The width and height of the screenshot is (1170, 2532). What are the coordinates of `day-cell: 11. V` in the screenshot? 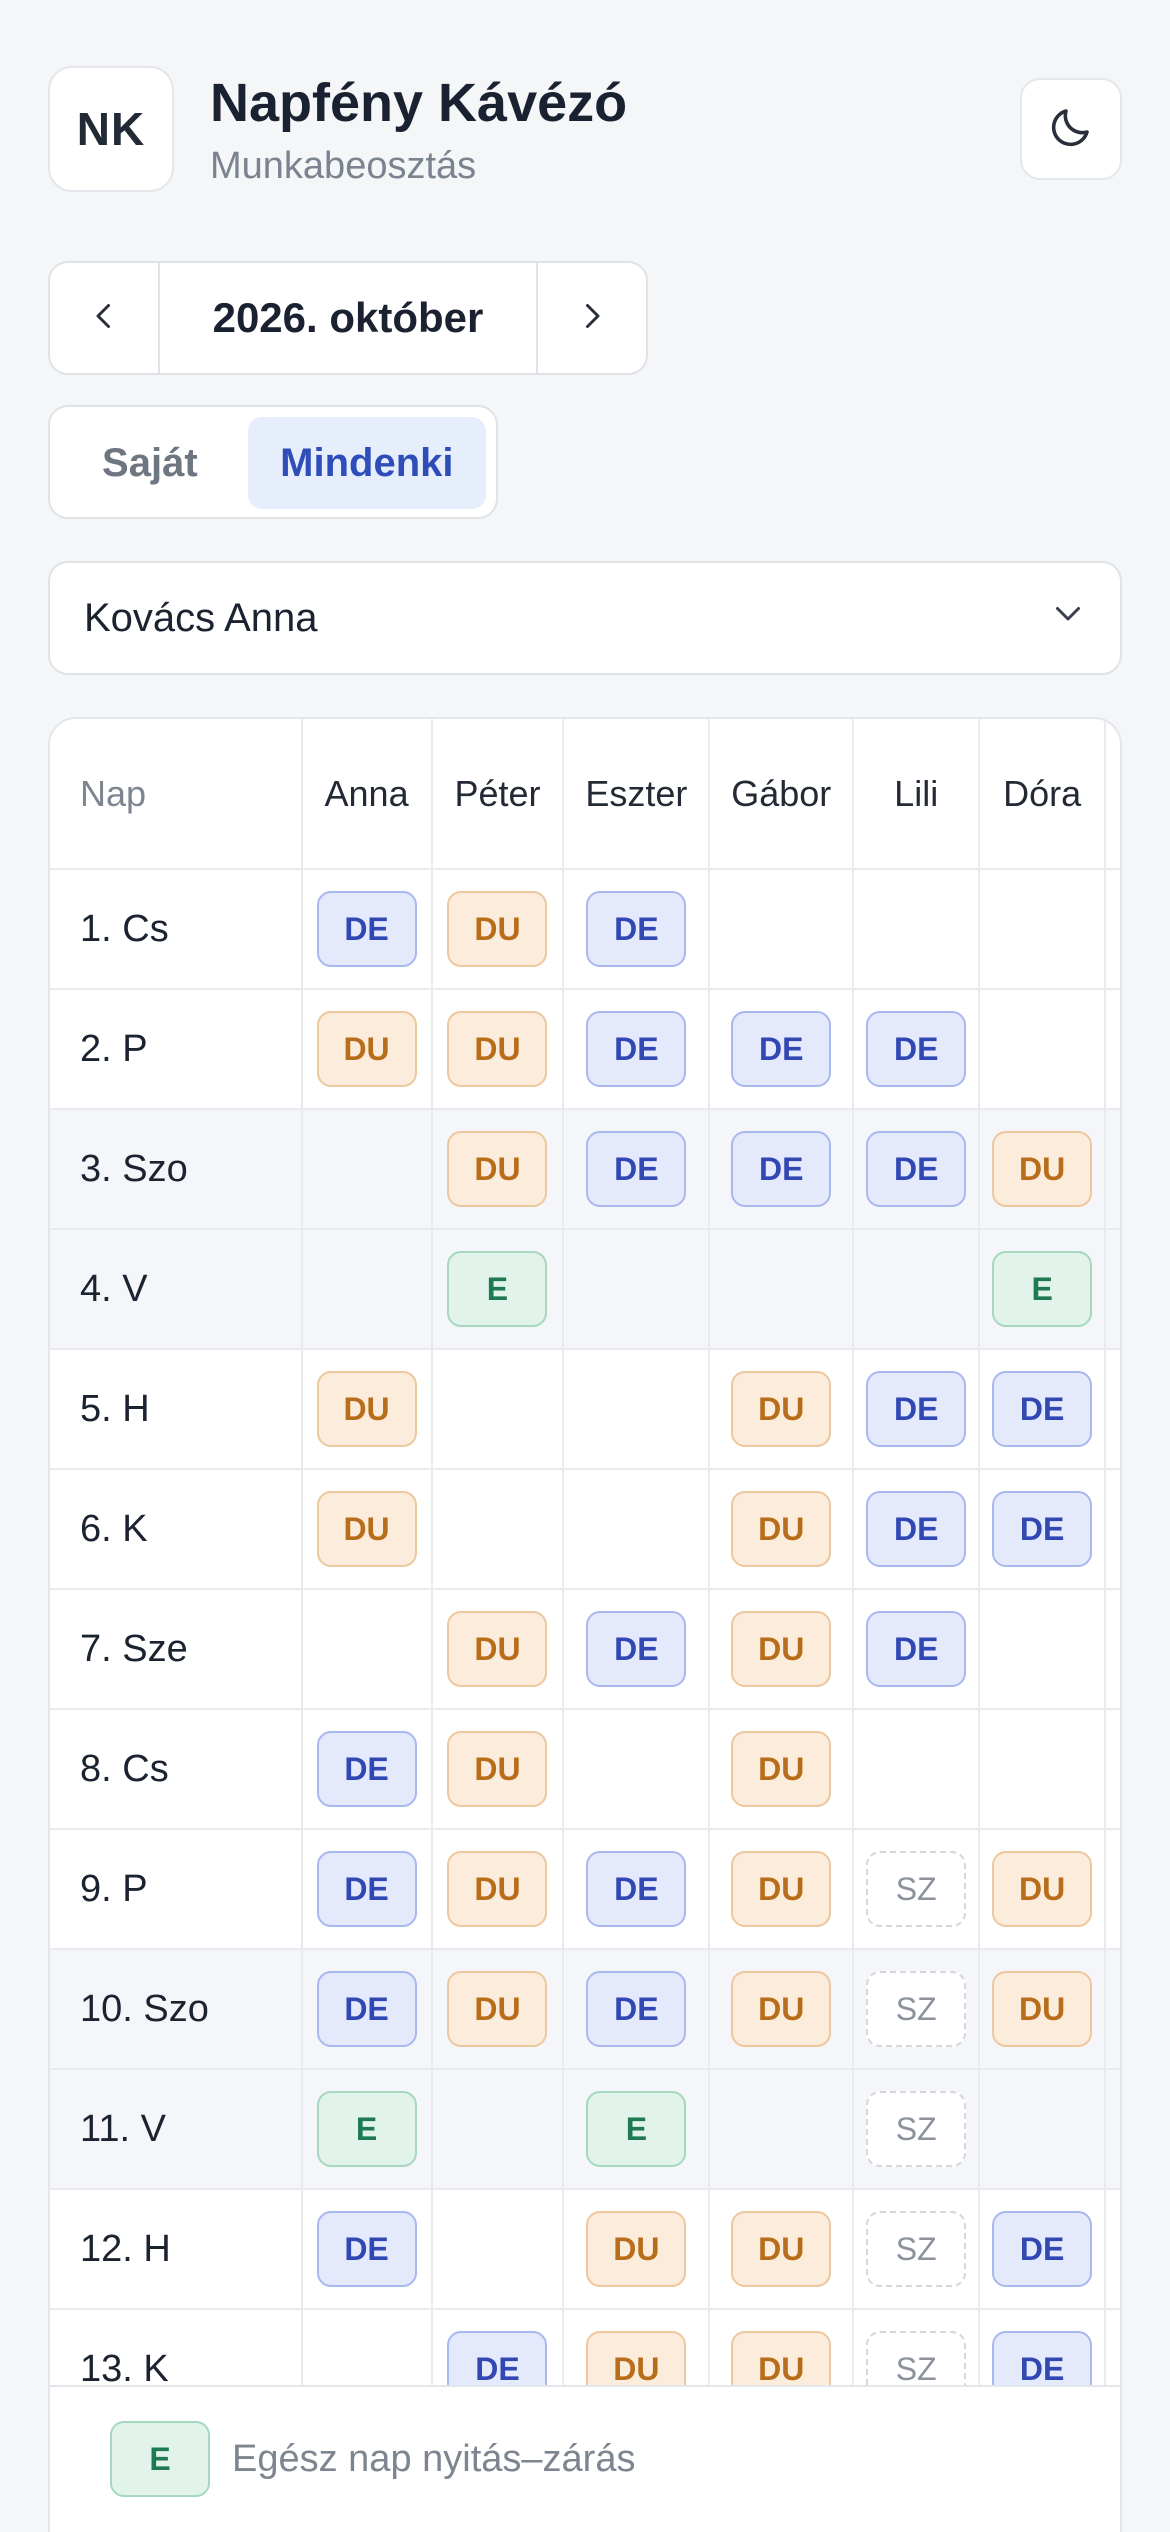 It's located at (176, 2129).